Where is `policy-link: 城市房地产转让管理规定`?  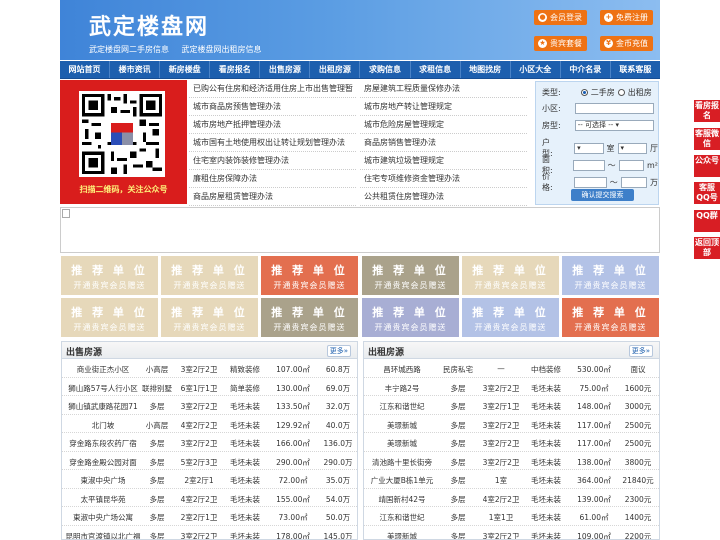
policy-link: 城市房地产转让管理规定 is located at coordinates (443, 107).